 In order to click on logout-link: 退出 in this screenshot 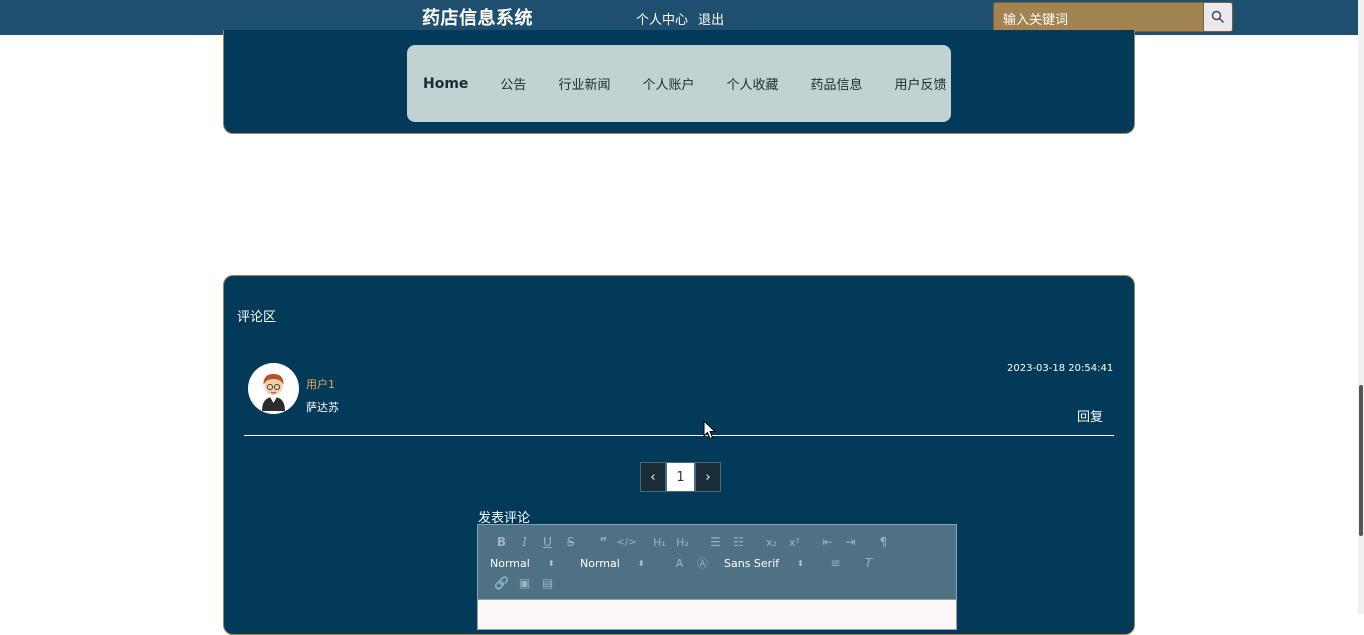, I will do `click(711, 20)`.